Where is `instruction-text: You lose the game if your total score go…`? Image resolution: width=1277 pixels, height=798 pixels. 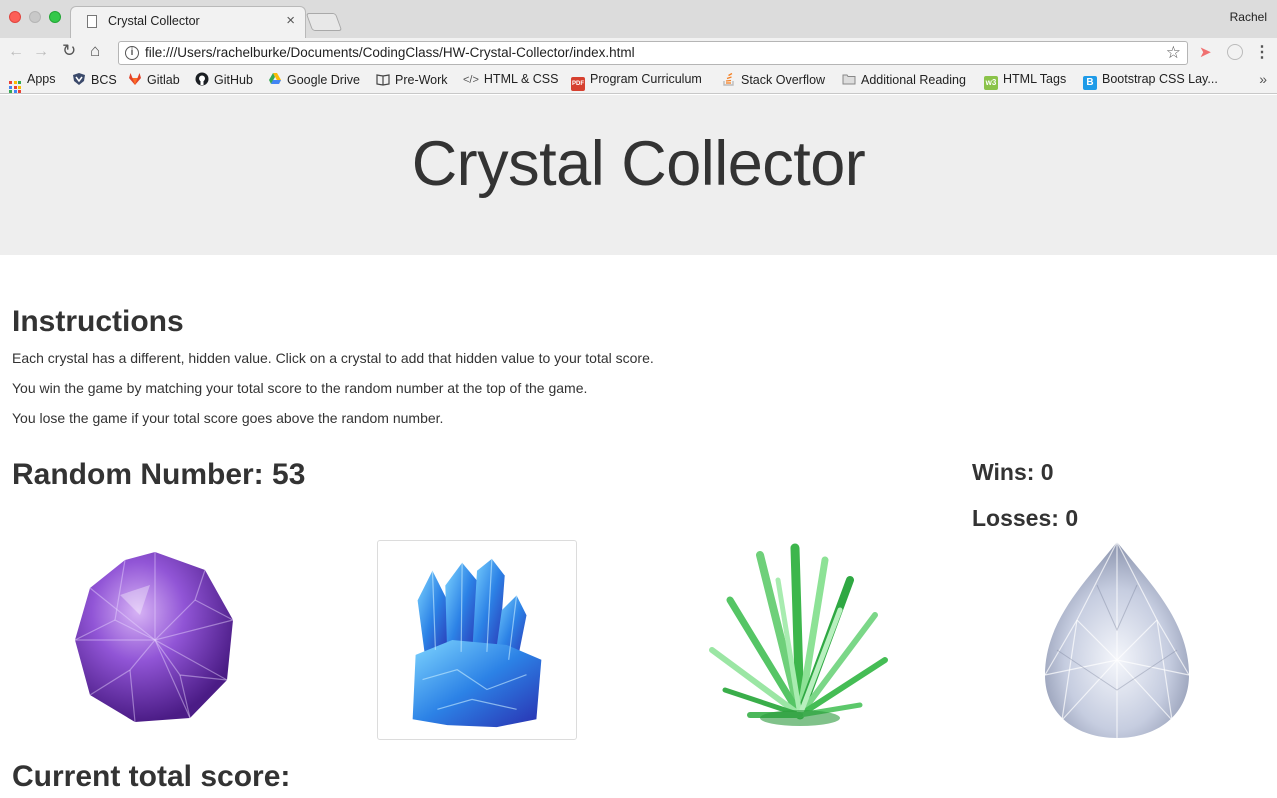 instruction-text: You lose the game if your total score go… is located at coordinates (228, 418).